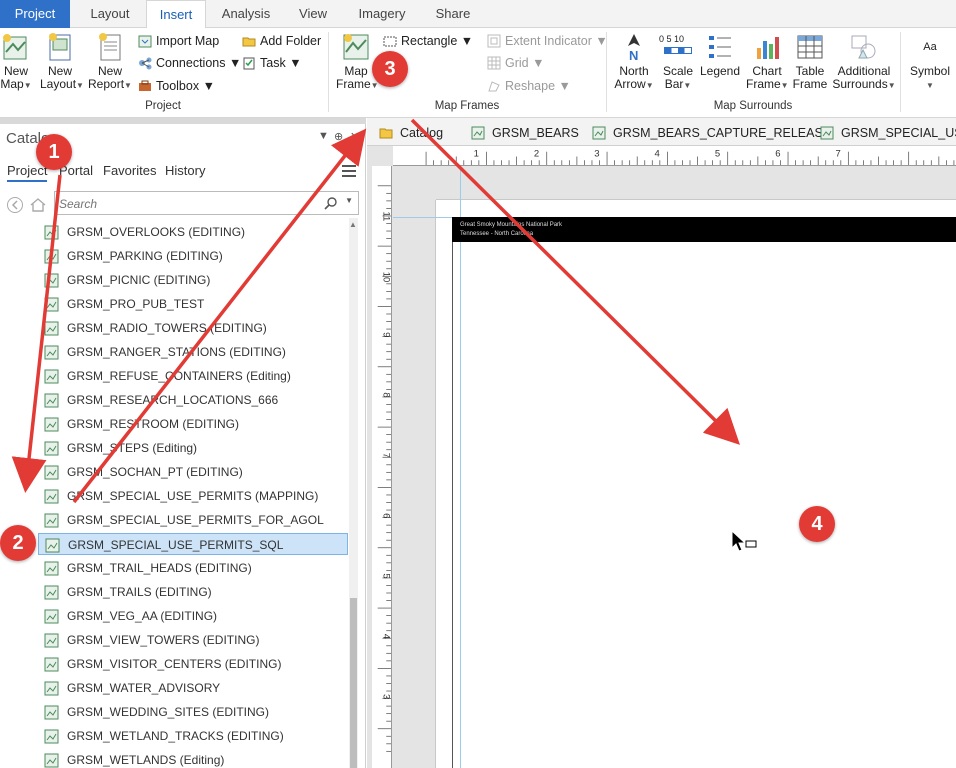 The height and width of the screenshot is (768, 956). Describe the element at coordinates (193, 758) in the screenshot. I see `catalog-list-item: GRSM_WETLANDS (Editing)` at that location.